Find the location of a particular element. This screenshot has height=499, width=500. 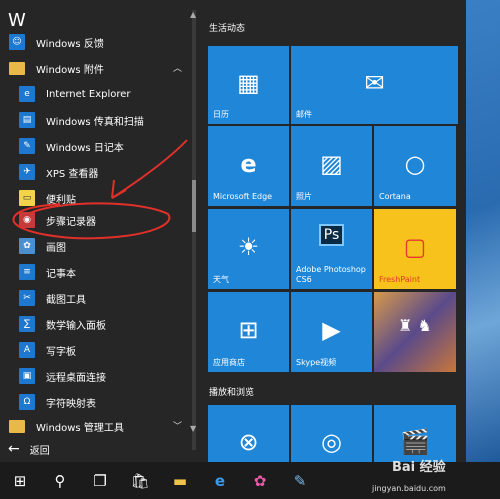

tile-group-title-play: 播放和浏览 is located at coordinates (231, 391).